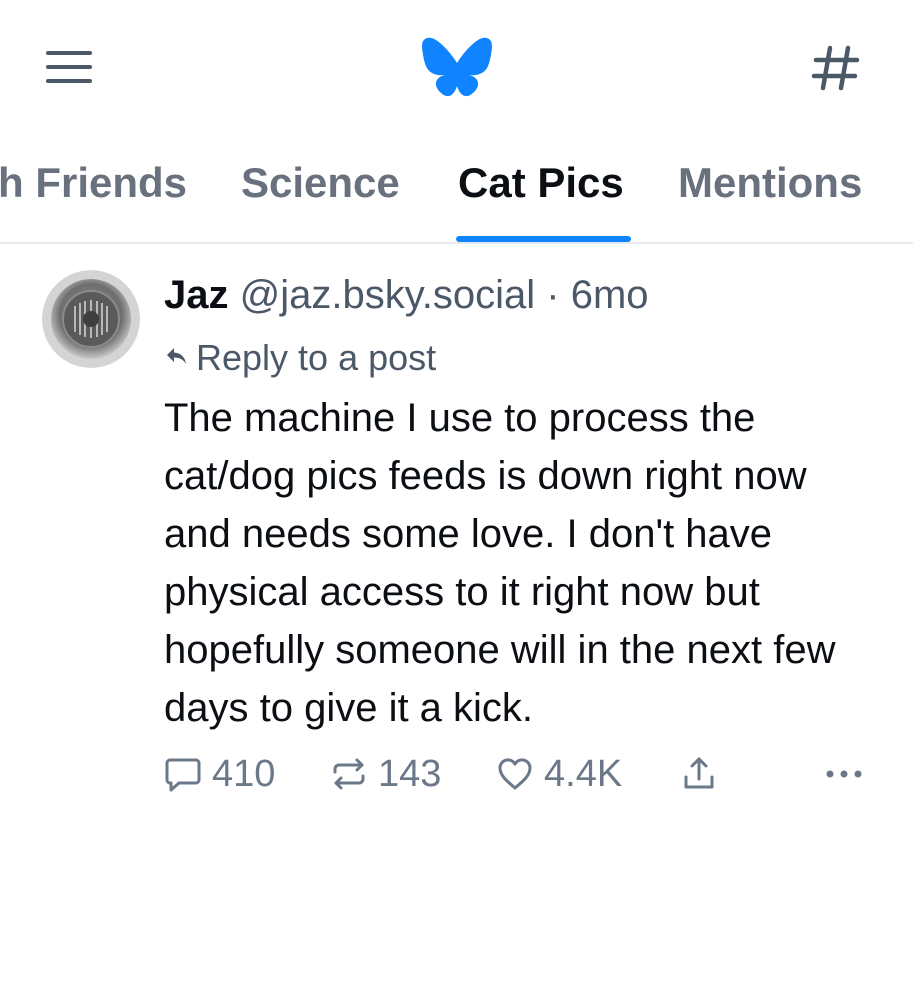  Describe the element at coordinates (515, 774) in the screenshot. I see `heart-icon` at that location.